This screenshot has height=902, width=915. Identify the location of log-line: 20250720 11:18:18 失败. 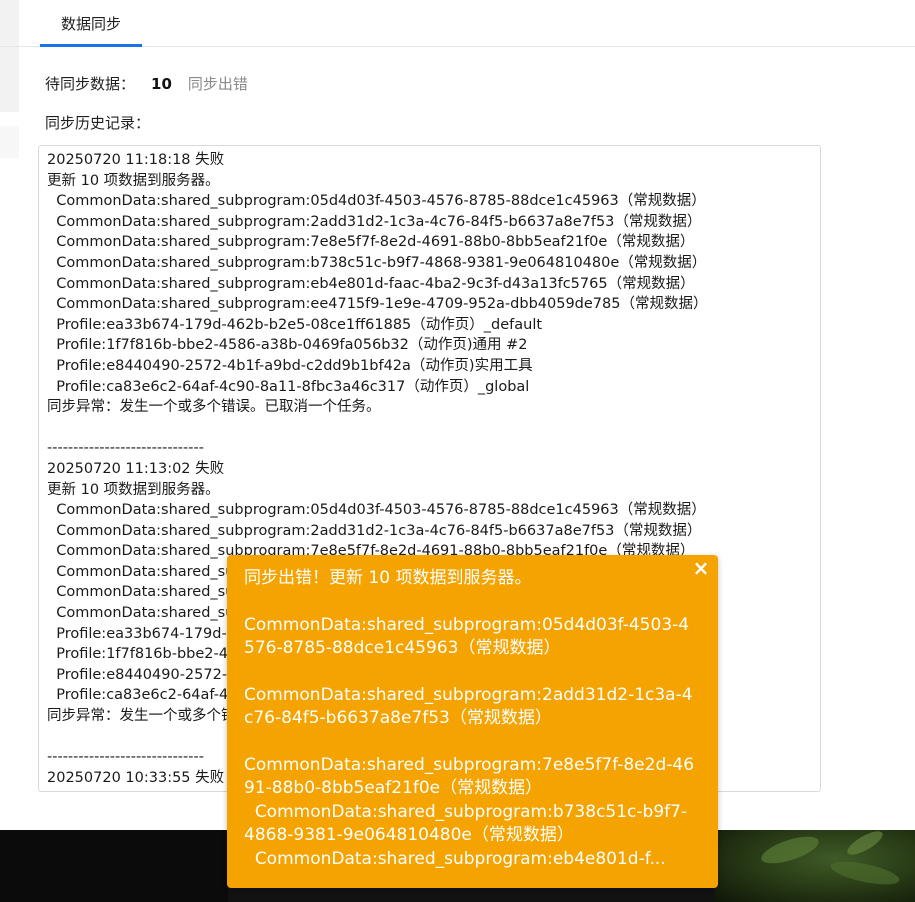
(136, 160).